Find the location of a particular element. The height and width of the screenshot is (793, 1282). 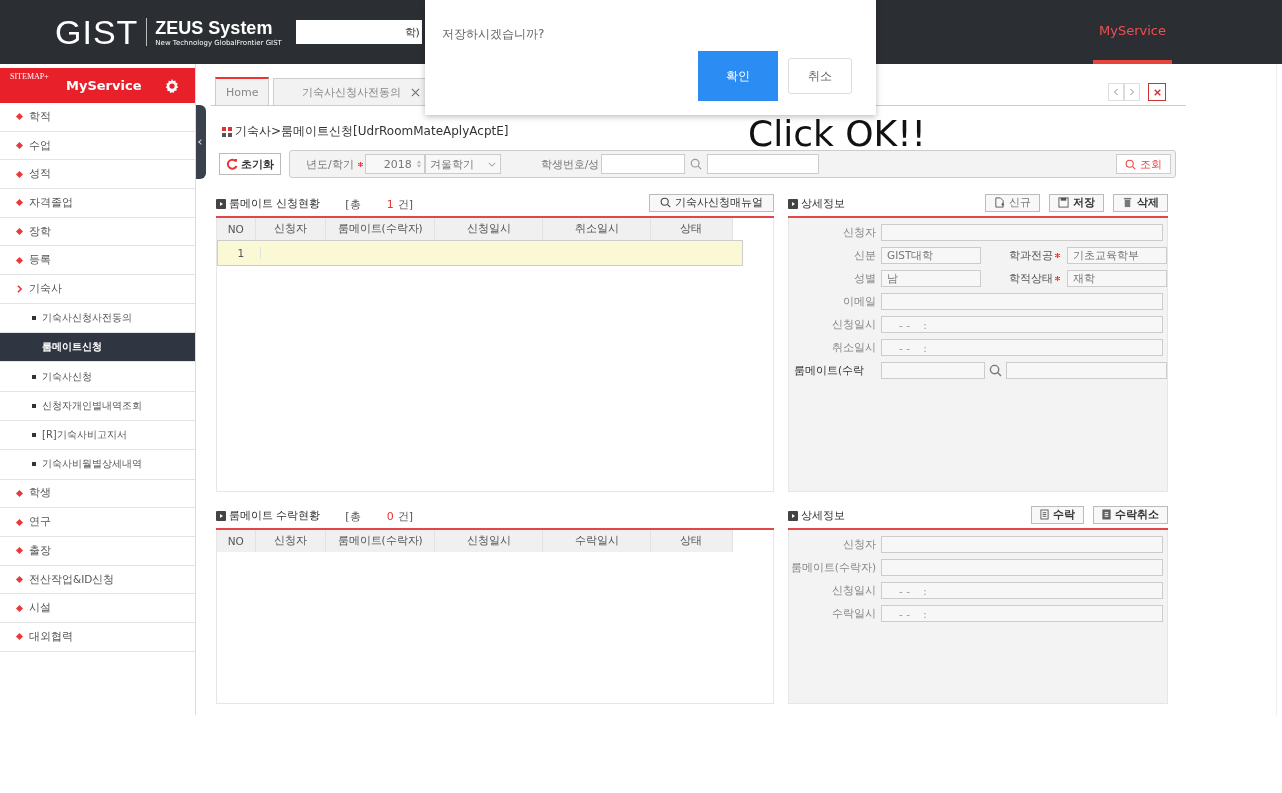

collapse-handle is located at coordinates (201, 142).